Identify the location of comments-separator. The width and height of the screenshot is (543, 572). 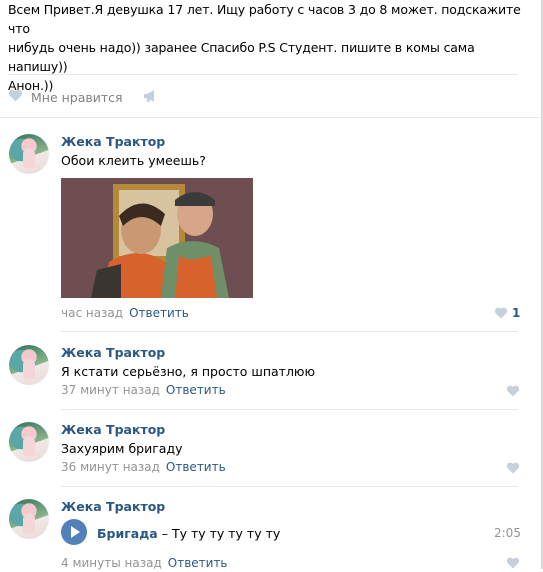
(270, 117).